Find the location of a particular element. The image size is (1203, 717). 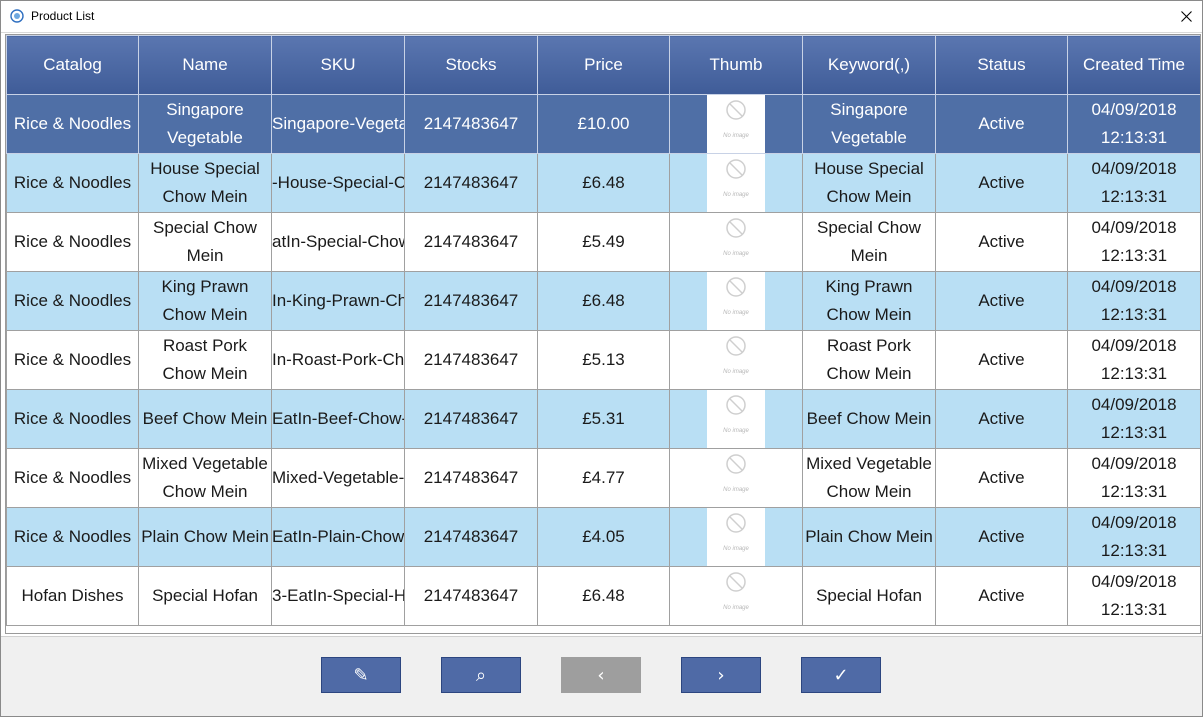

cell-name: House Special Chow Mein is located at coordinates (205, 183).